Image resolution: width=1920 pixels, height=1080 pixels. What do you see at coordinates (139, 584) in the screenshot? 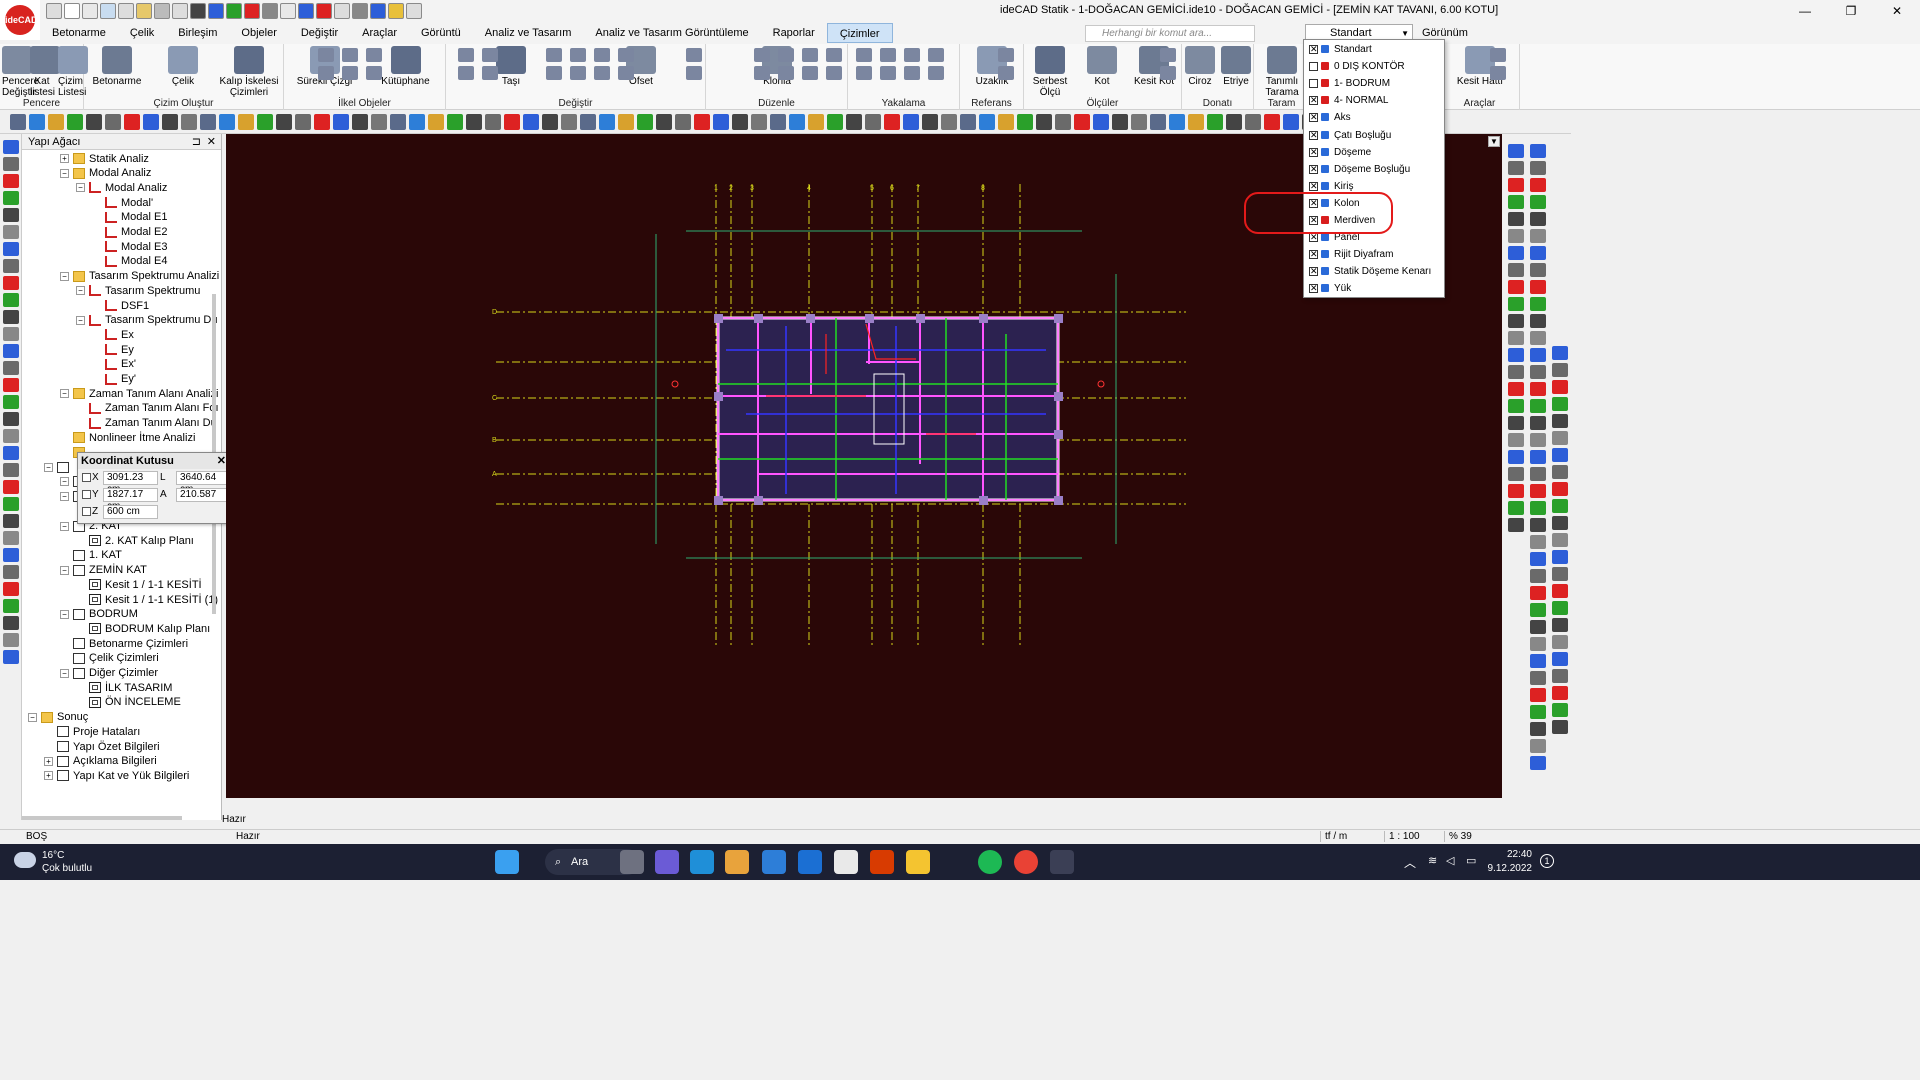
I see `tree-item: Kesit 1 / 1-1 KESİTİ` at bounding box center [139, 584].